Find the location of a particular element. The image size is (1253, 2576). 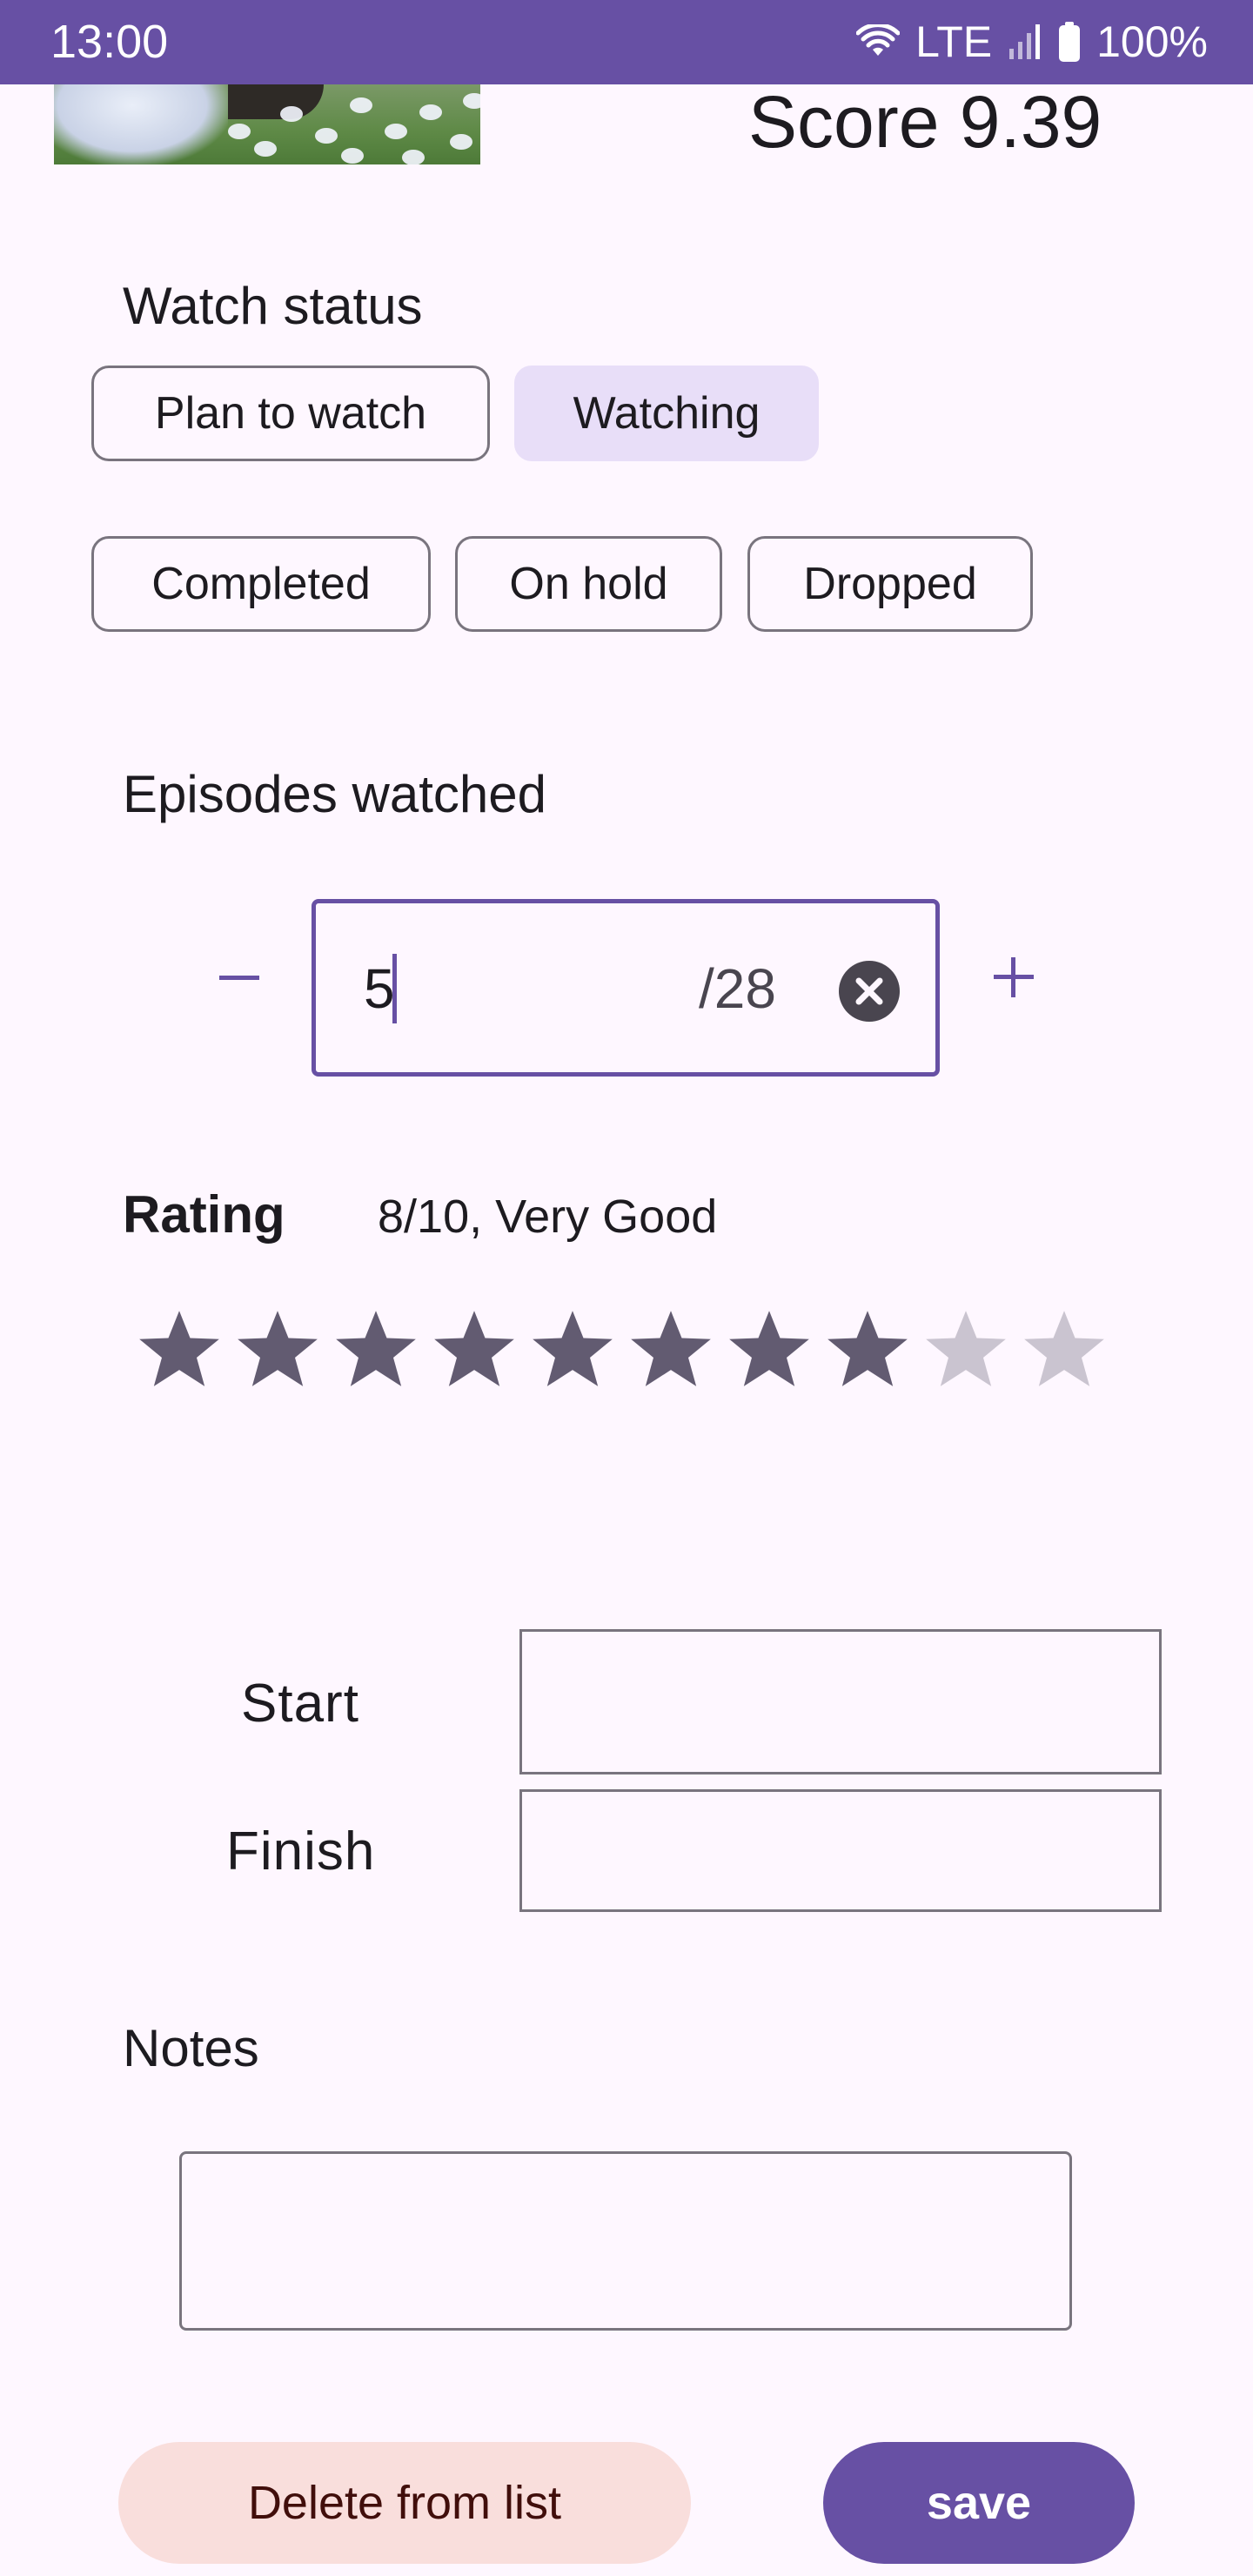

status-icons: LTE 100% is located at coordinates (1032, 42).